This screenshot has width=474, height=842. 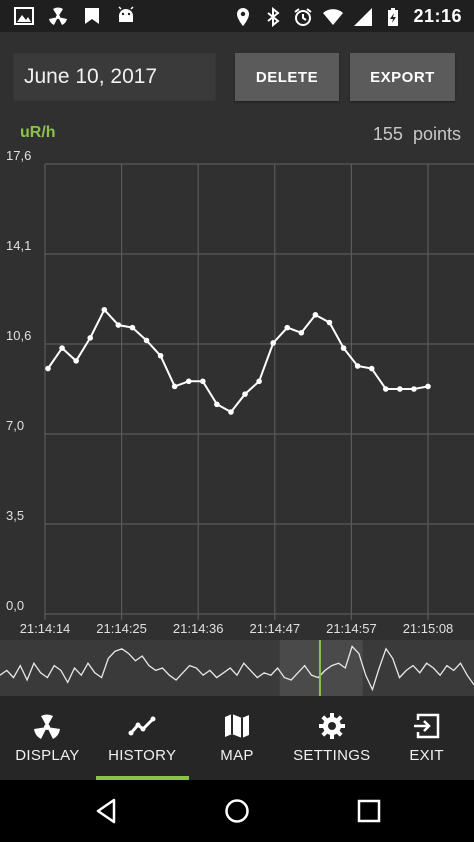 What do you see at coordinates (15, 605) in the screenshot?
I see `y-tick-label: 0,0` at bounding box center [15, 605].